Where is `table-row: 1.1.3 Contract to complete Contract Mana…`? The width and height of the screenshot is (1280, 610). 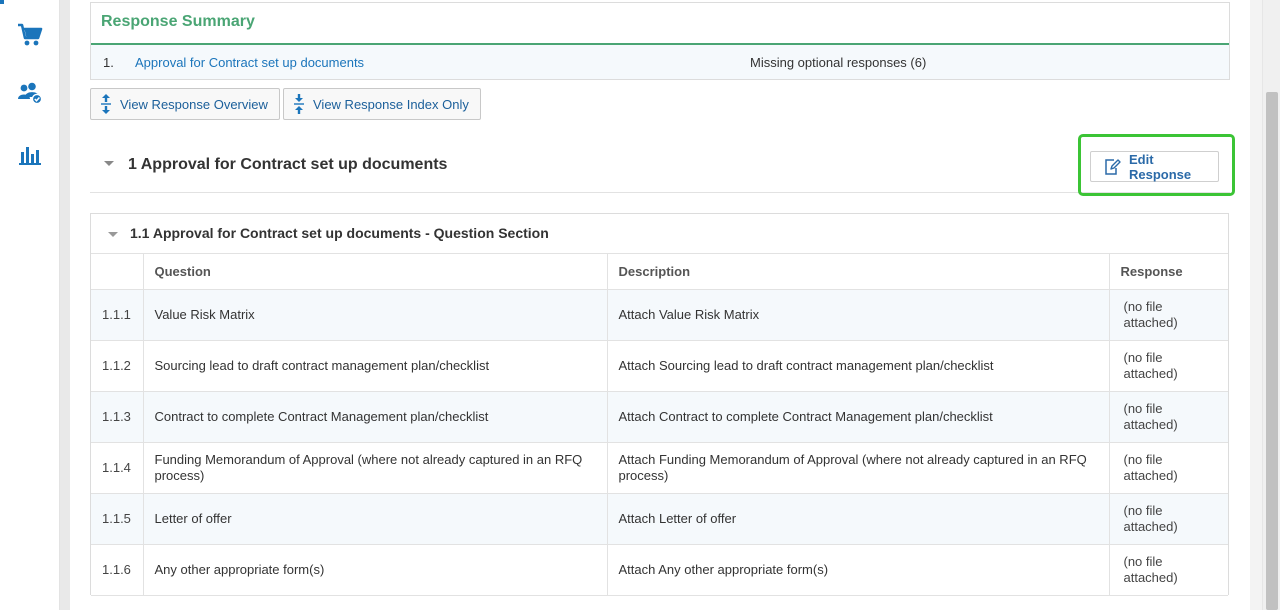
table-row: 1.1.3 Contract to complete Contract Mana… is located at coordinates (659, 417).